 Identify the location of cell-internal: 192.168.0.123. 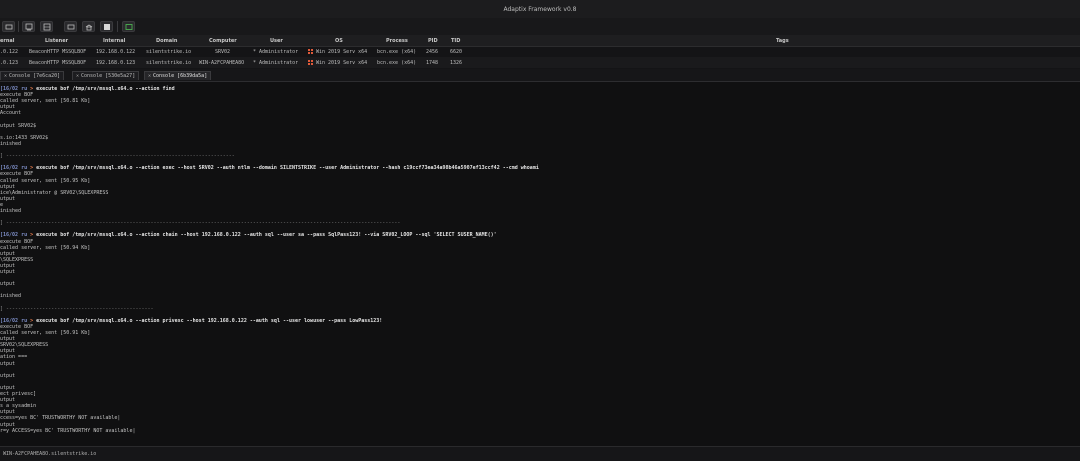
(116, 63).